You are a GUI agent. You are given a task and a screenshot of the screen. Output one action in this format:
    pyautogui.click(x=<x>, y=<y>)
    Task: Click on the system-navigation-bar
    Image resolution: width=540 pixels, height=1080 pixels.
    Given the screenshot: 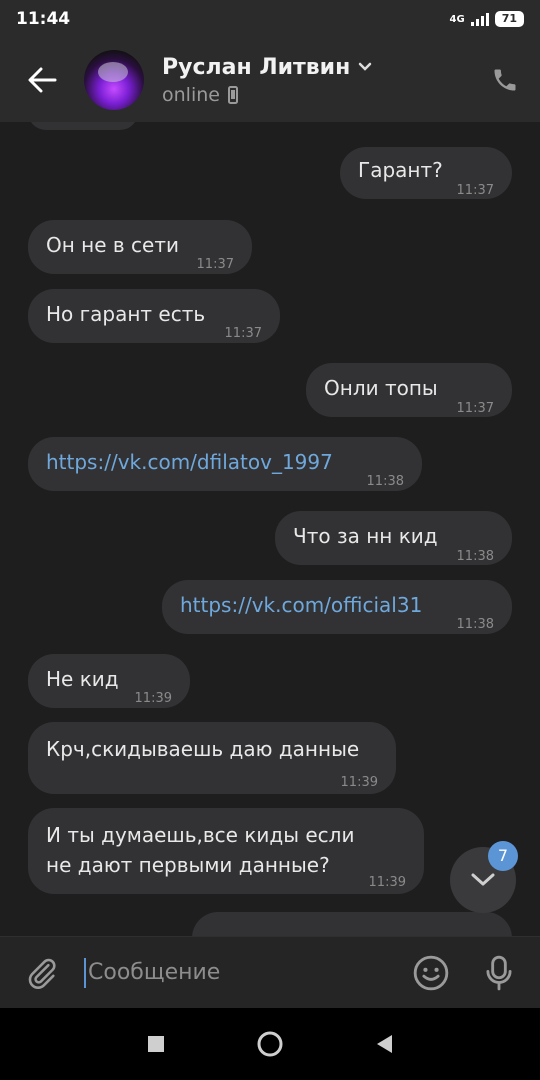 What is the action you would take?
    pyautogui.click(x=270, y=1044)
    